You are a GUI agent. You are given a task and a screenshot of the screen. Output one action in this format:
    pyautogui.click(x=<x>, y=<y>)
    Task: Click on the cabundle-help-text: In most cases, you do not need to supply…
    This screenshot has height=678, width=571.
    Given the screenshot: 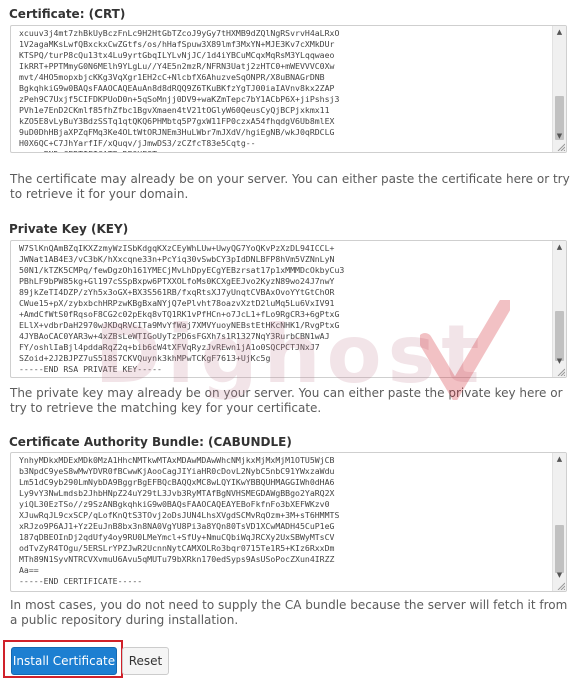 What is the action you would take?
    pyautogui.click(x=289, y=612)
    